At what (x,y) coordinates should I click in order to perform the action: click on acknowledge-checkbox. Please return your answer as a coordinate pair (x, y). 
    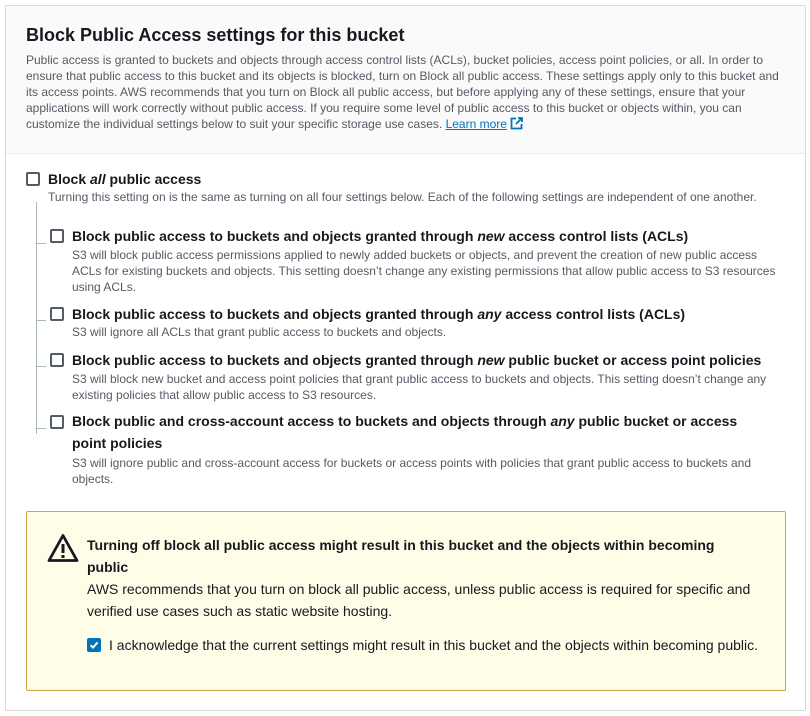
    Looking at the image, I should click on (94, 645).